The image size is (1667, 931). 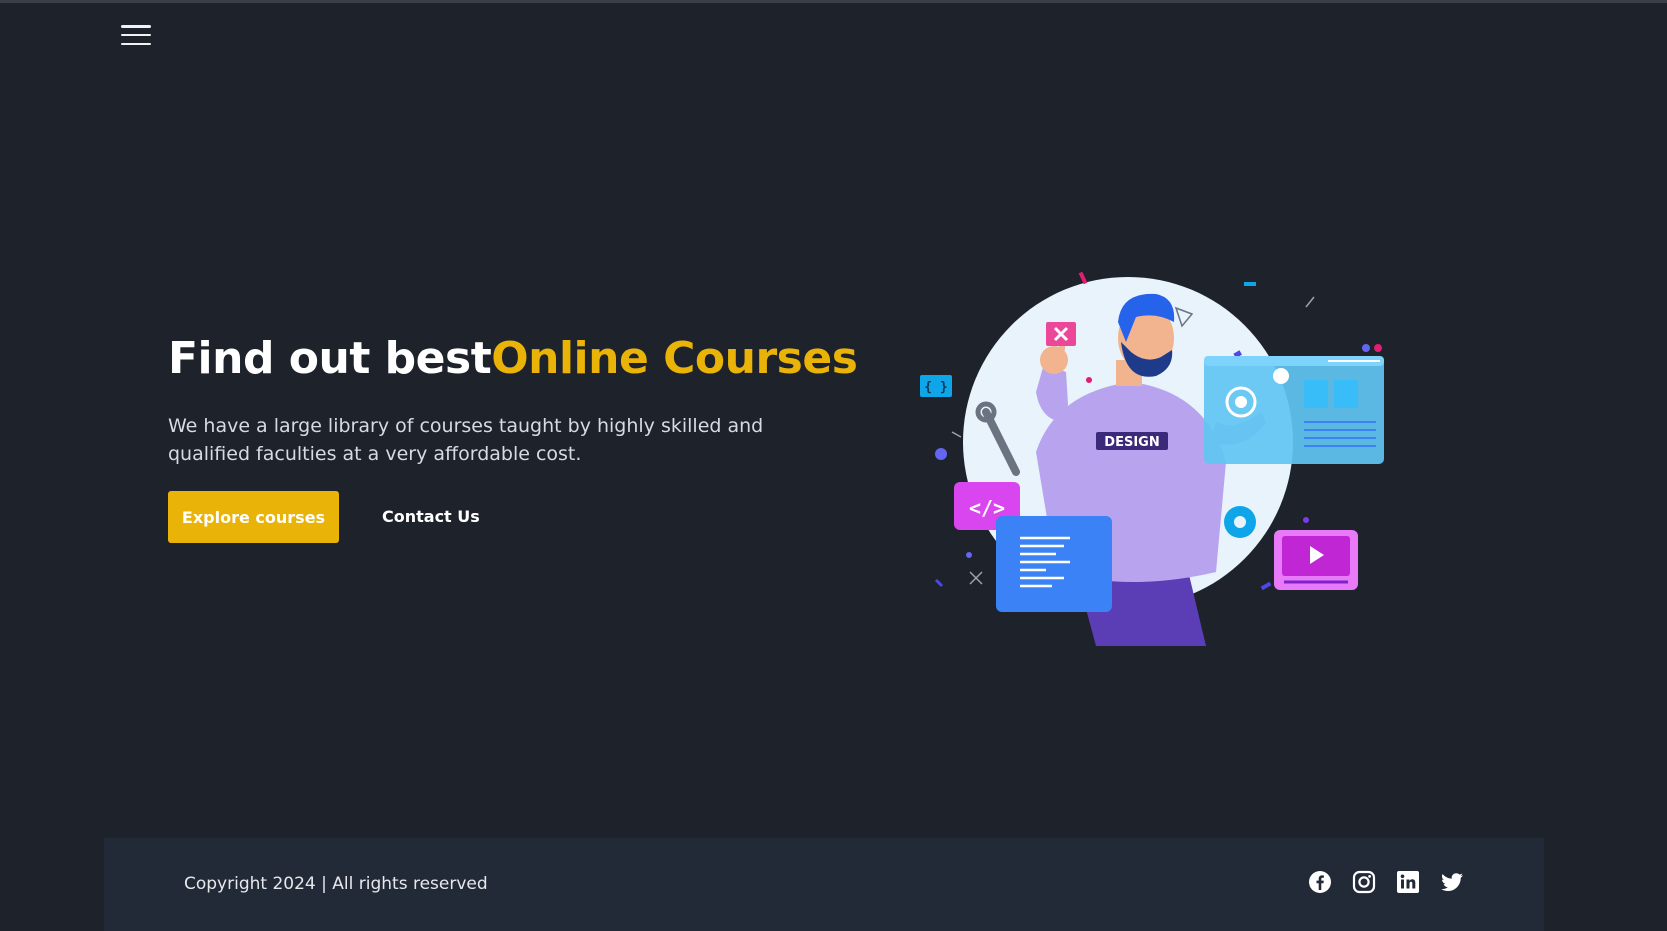 I want to click on hero-title: Find out bestOnline Courses, so click(x=513, y=358).